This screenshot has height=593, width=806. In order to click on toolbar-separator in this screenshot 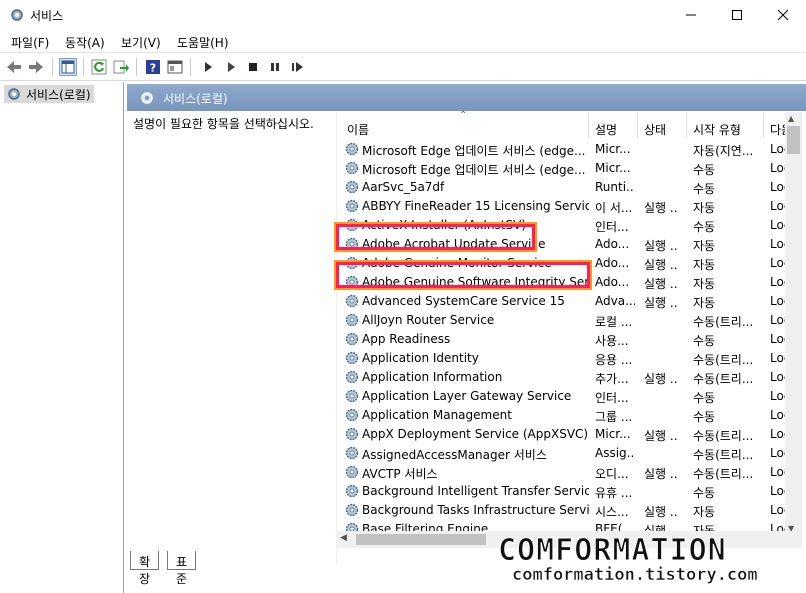, I will do `click(83, 67)`.